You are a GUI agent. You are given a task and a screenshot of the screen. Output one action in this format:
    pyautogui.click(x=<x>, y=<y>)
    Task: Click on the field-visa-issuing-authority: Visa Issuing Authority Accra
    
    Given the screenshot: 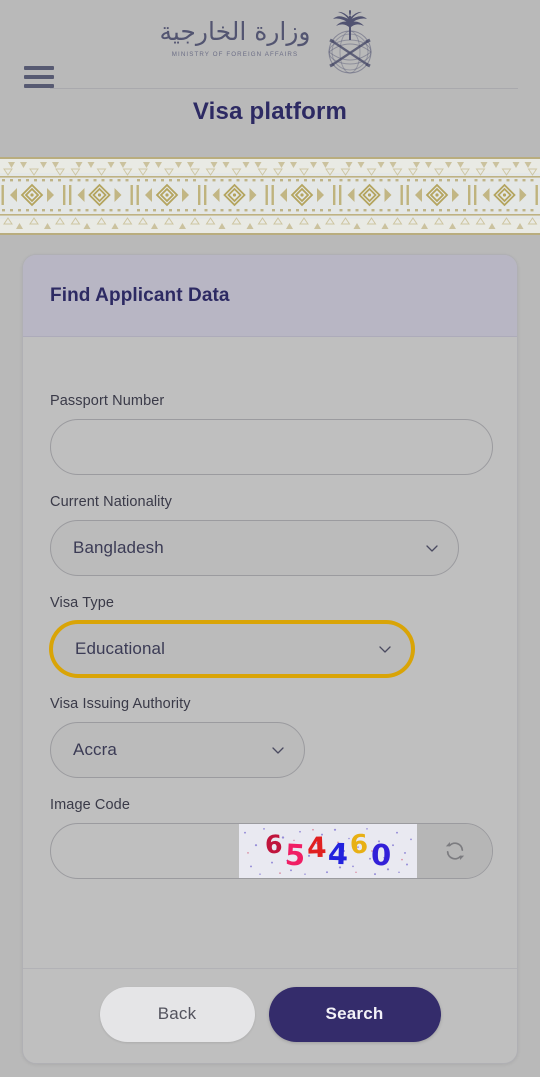 What is the action you would take?
    pyautogui.click(x=270, y=737)
    